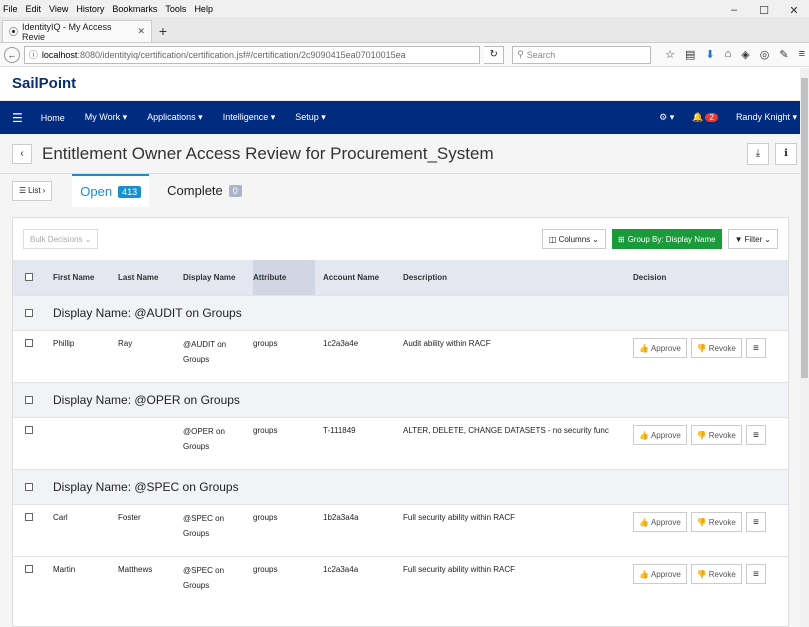 This screenshot has width=809, height=627. I want to click on nav-applications: Applications ▾, so click(175, 117).